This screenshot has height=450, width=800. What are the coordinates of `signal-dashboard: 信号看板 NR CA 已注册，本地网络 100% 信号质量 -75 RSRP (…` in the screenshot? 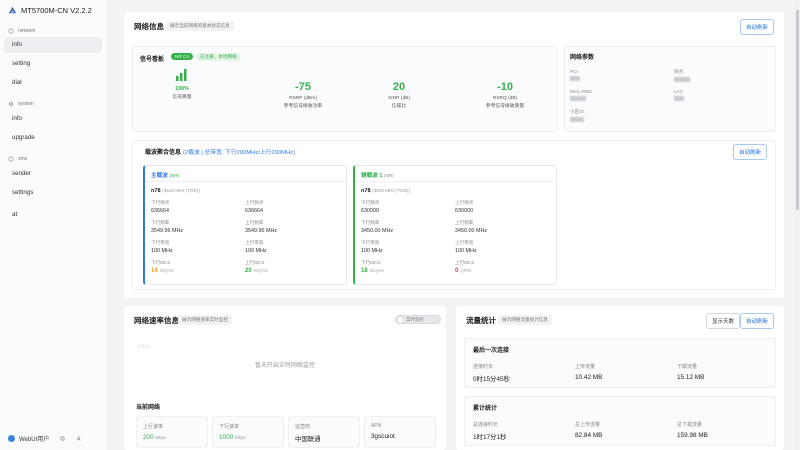 It's located at (345, 89).